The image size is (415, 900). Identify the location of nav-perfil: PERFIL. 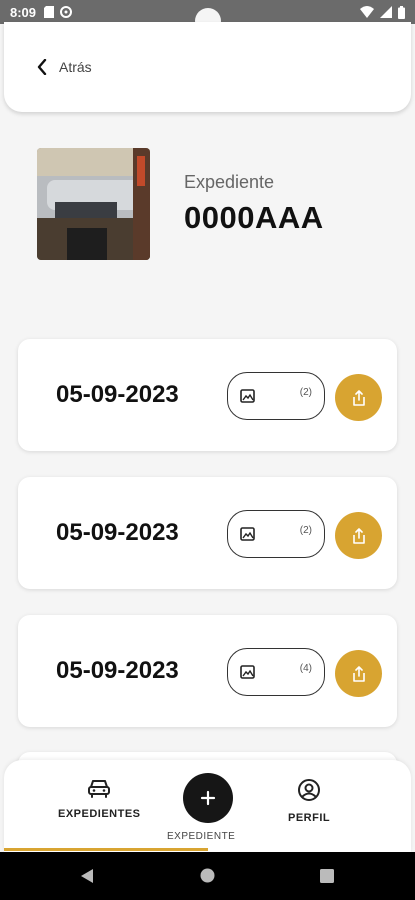
(309, 801).